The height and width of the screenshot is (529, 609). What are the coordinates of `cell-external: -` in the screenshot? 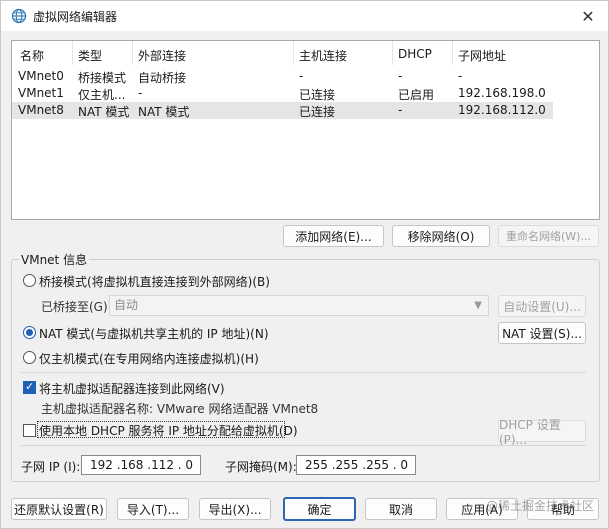 It's located at (140, 93).